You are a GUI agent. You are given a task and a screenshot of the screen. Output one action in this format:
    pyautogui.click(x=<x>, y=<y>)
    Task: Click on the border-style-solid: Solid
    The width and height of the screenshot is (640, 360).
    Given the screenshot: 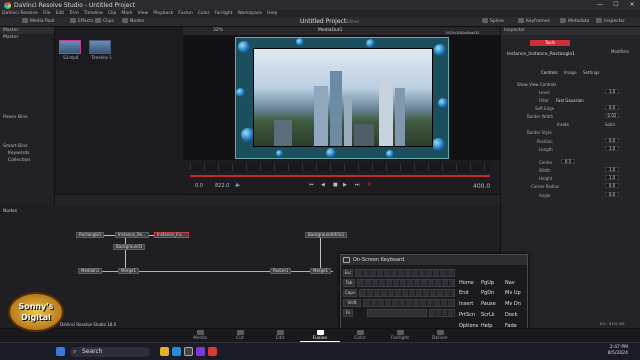 What is the action you would take?
    pyautogui.click(x=610, y=124)
    